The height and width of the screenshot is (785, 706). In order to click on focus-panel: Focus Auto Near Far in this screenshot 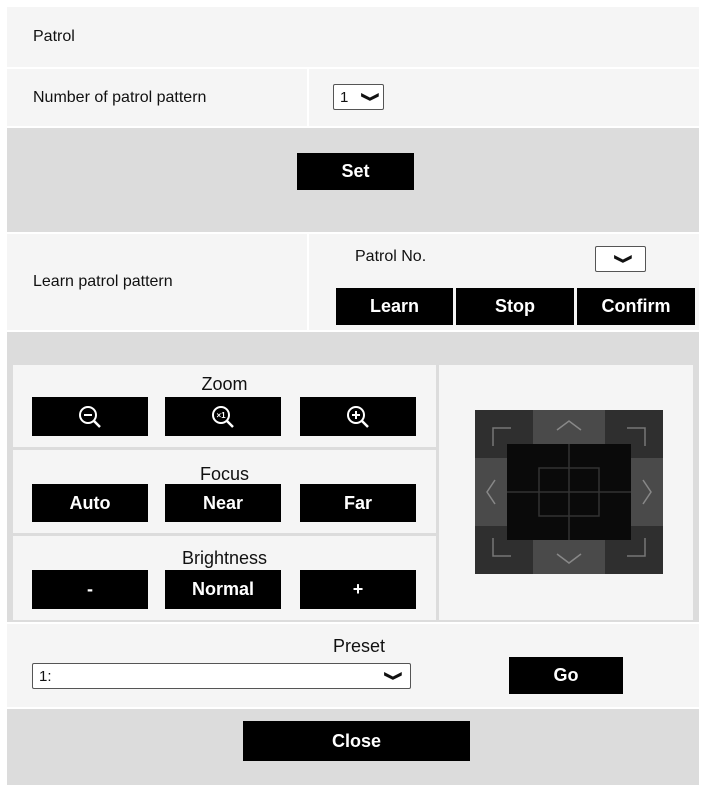, I will do `click(224, 491)`.